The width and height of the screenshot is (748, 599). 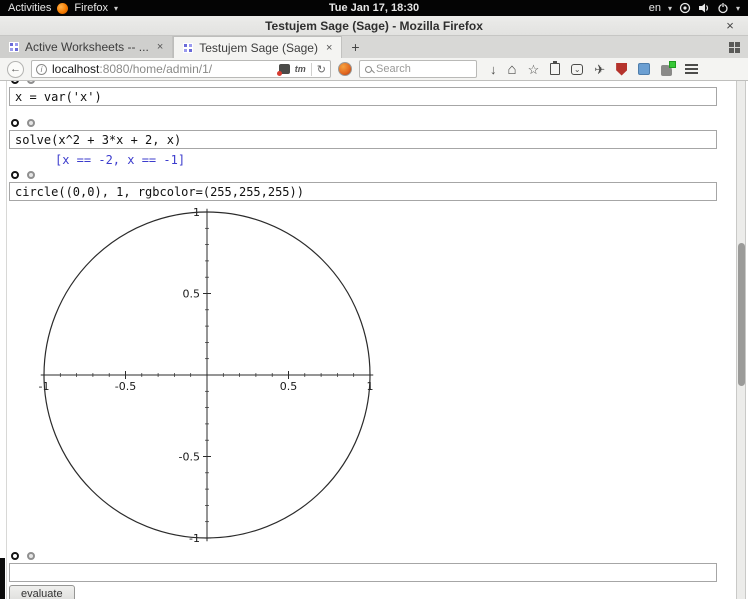 I want to click on search-bar, so click(x=418, y=69).